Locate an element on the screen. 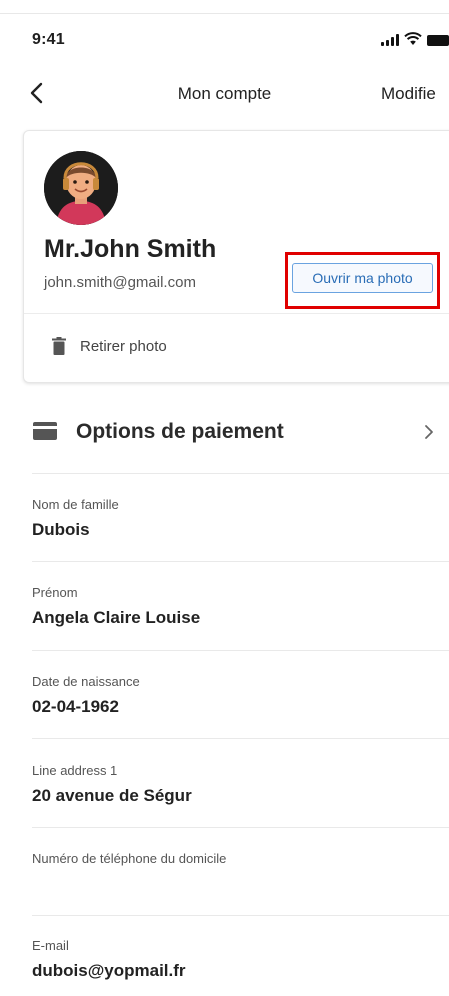  profile-name: Mr.John Smith is located at coordinates (130, 249).